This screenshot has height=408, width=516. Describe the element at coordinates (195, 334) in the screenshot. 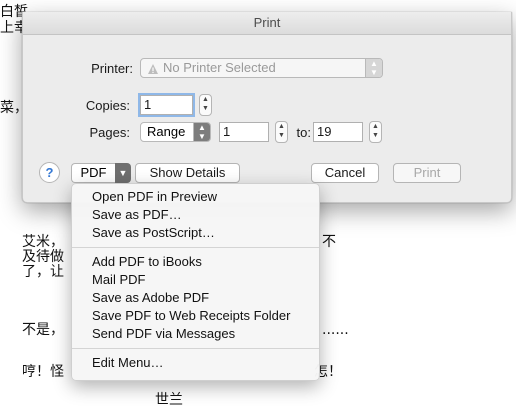

I see `menu-item-send-pdf-via-messages: Send PDF via Messages` at that location.